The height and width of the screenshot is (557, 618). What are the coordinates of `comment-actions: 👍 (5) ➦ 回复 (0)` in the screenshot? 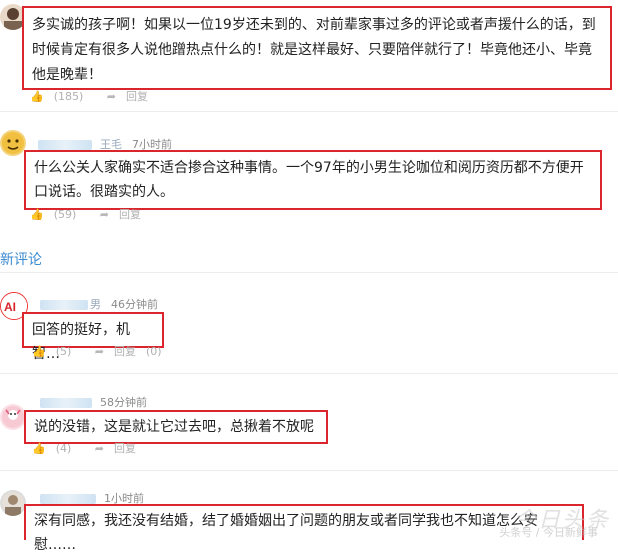 It's located at (107, 351).